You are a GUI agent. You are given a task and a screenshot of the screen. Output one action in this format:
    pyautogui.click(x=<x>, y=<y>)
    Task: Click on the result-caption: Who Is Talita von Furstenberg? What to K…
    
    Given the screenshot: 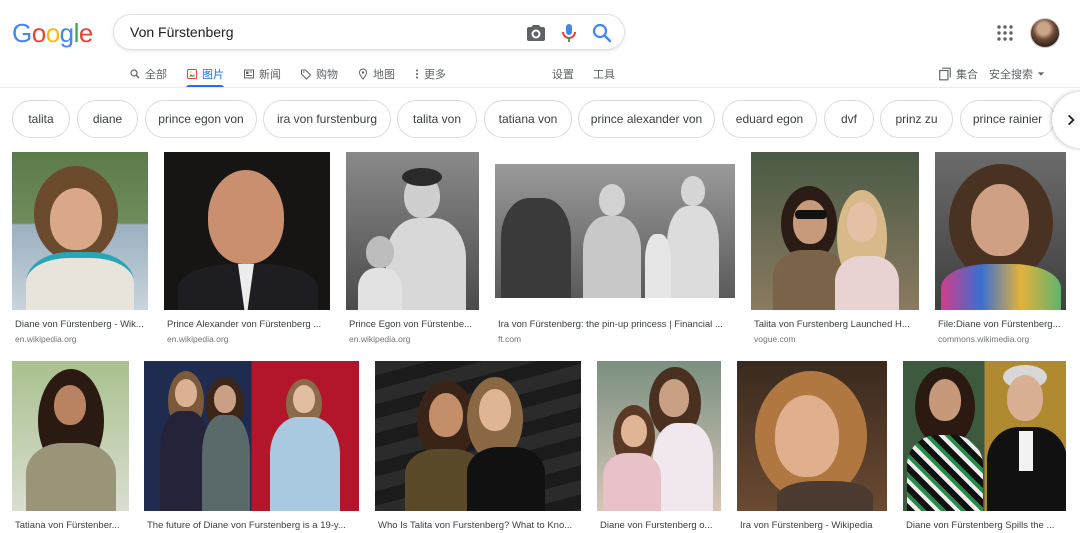 What is the action you would take?
    pyautogui.click(x=475, y=525)
    